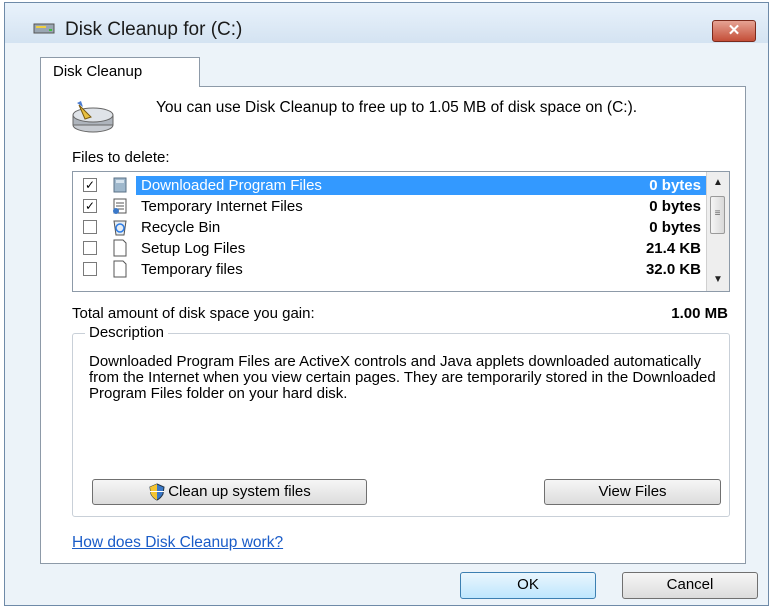  I want to click on drive-icon, so click(44, 28).